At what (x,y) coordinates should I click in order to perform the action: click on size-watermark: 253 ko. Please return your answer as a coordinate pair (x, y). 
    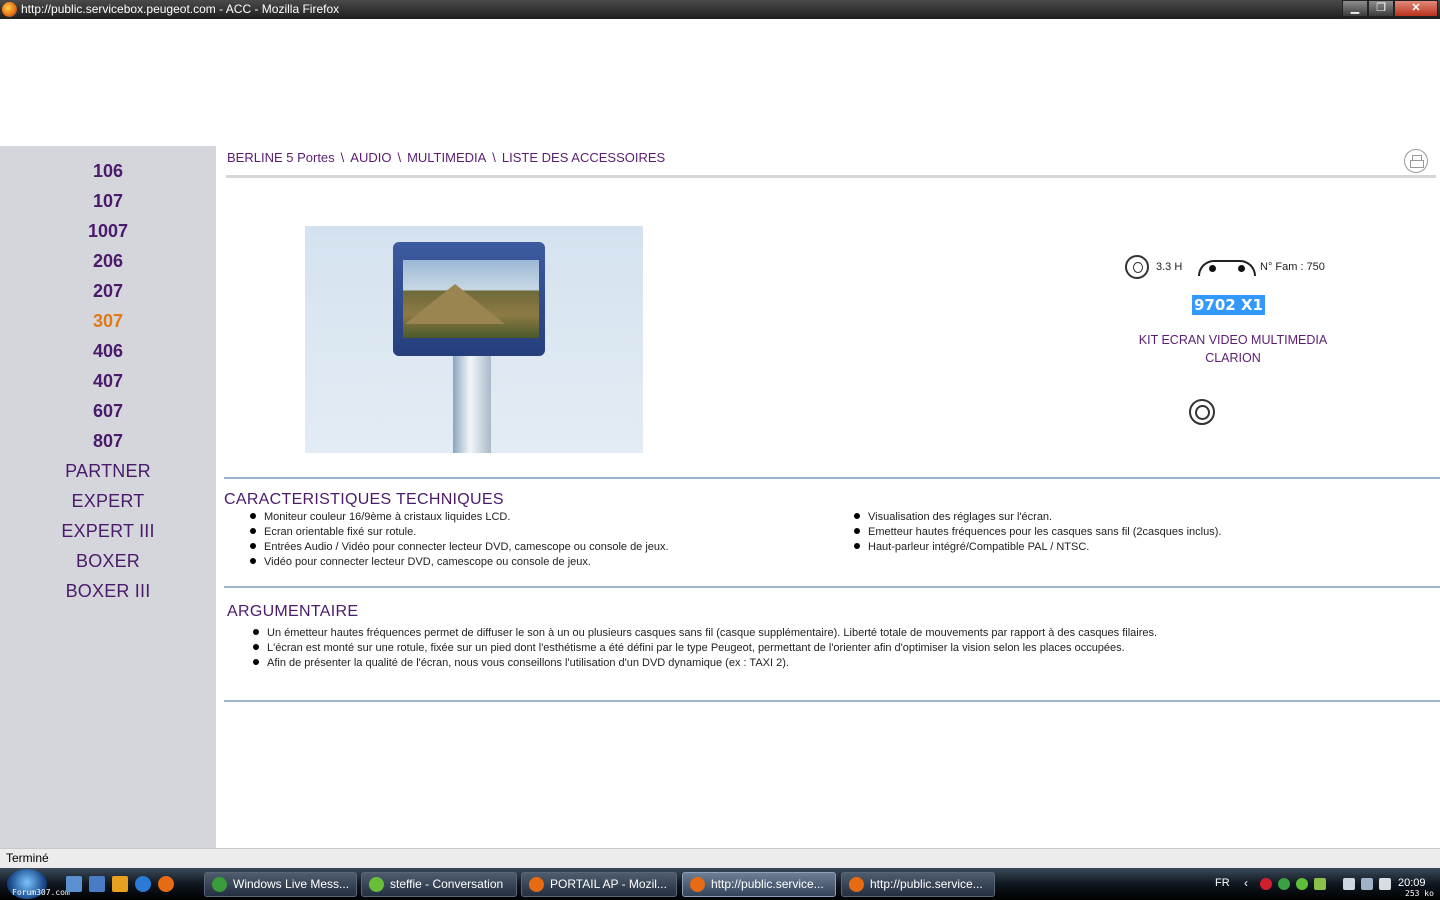
    Looking at the image, I should click on (1419, 893).